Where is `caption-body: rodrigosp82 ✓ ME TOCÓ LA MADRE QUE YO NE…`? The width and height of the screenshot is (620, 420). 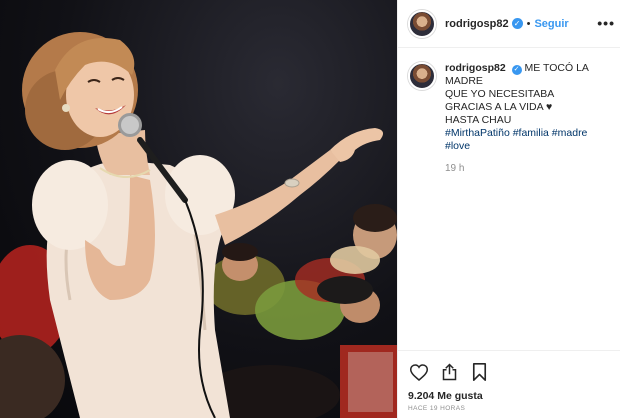 caption-body: rodrigosp82 ✓ ME TOCÓ LA MADRE QUE YO NE… is located at coordinates (529, 118).